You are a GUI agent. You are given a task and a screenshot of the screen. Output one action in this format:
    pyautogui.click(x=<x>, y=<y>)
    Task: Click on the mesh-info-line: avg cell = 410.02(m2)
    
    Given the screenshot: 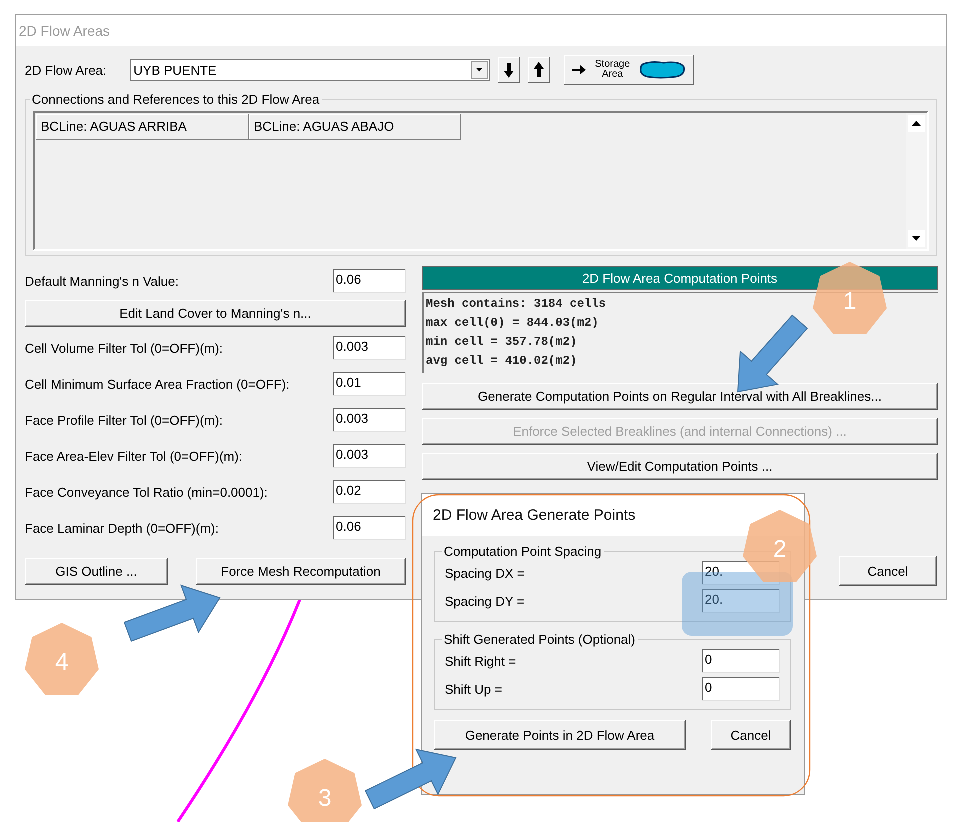 What is the action you would take?
    pyautogui.click(x=502, y=361)
    